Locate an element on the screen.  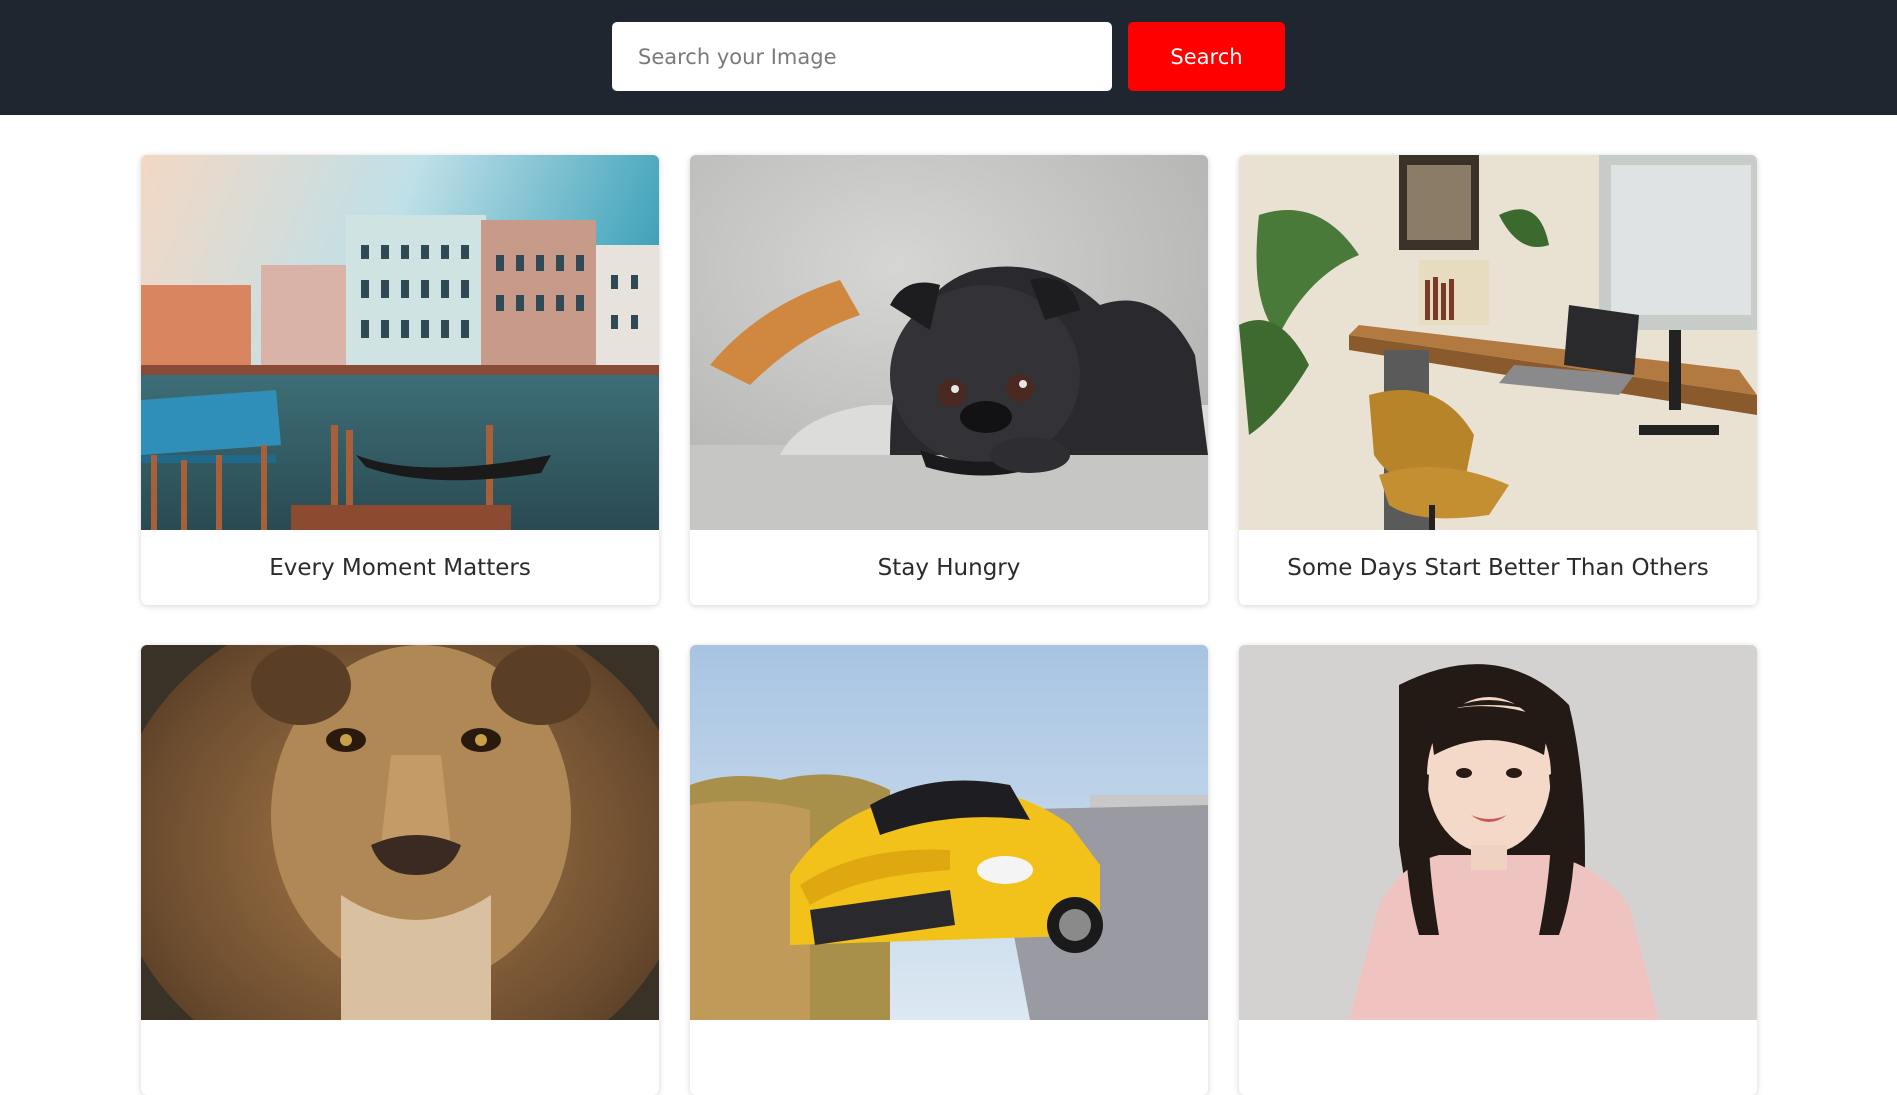
venice-canal-photo is located at coordinates (400, 342).